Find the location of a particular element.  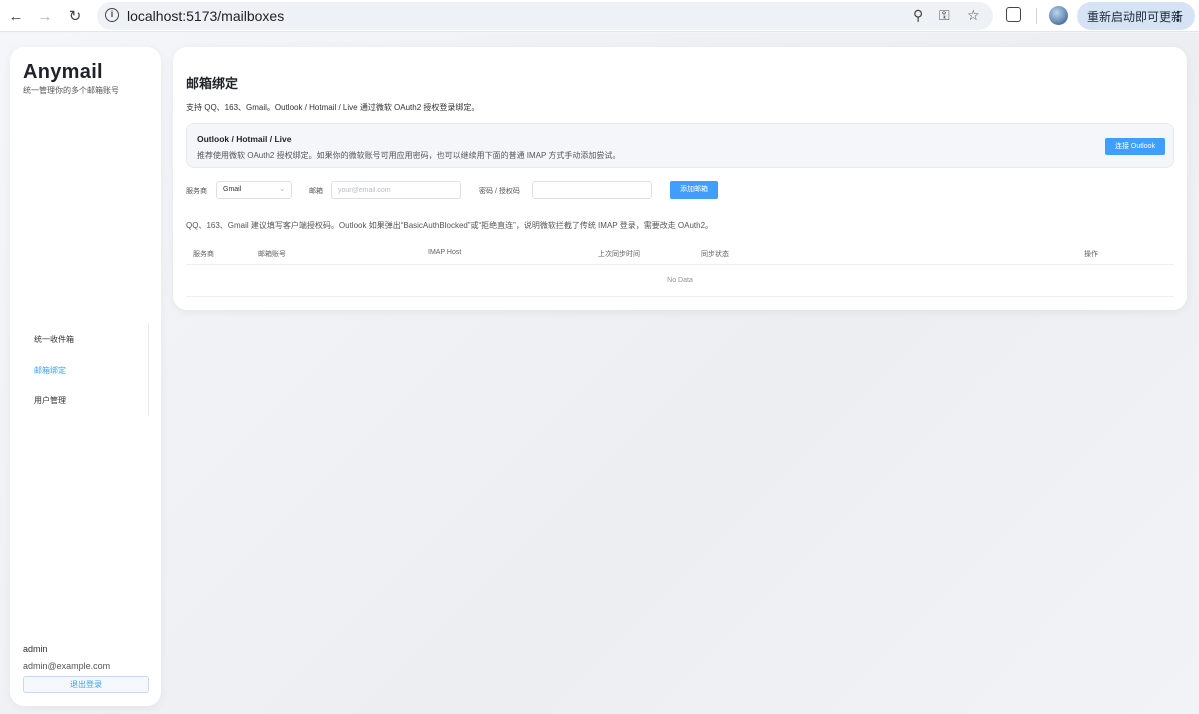

current-user-email: admin@example.com is located at coordinates (67, 666).